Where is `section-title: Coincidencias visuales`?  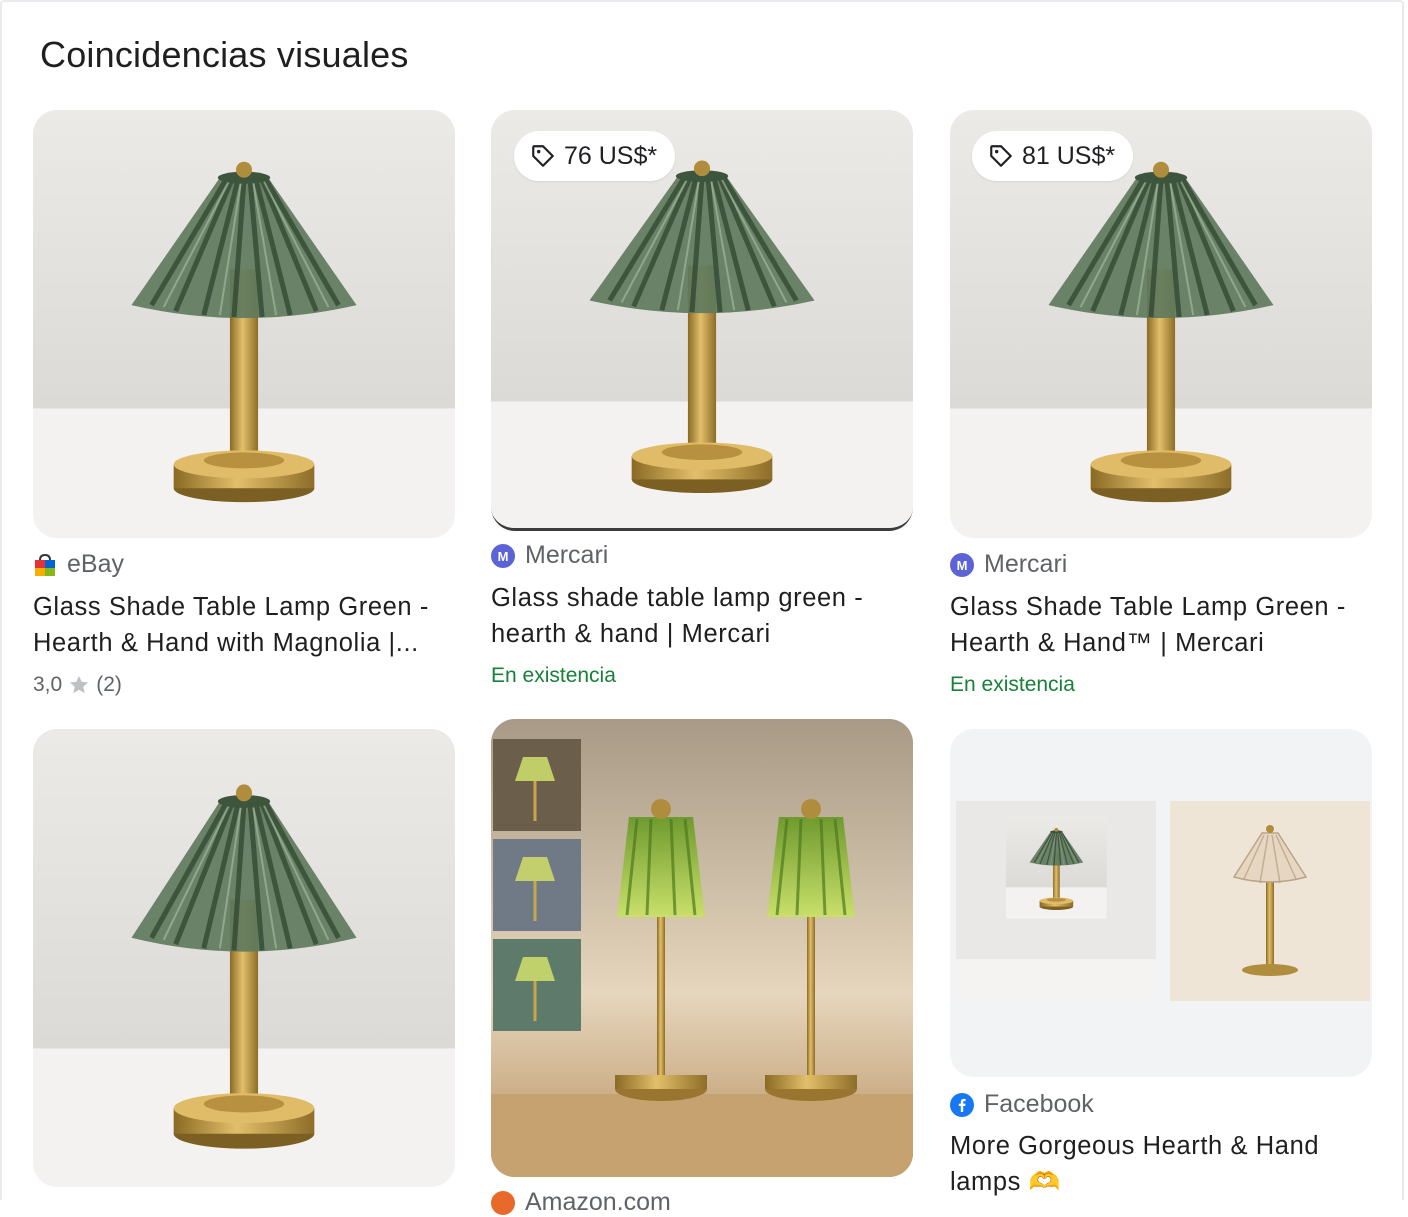 section-title: Coincidencias visuales is located at coordinates (224, 54).